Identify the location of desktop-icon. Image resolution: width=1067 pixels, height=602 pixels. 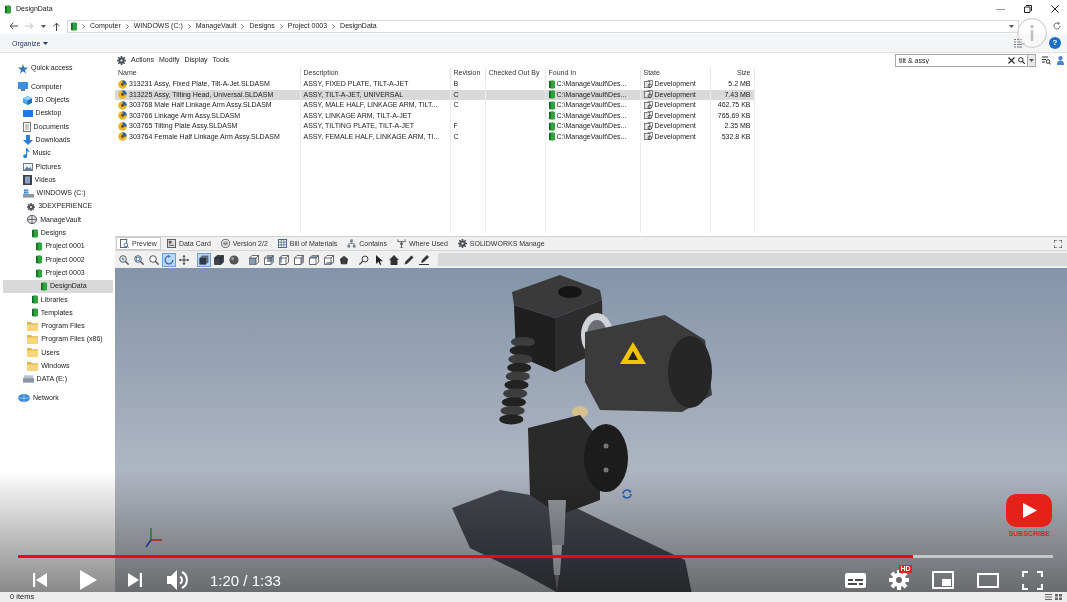
(27, 114).